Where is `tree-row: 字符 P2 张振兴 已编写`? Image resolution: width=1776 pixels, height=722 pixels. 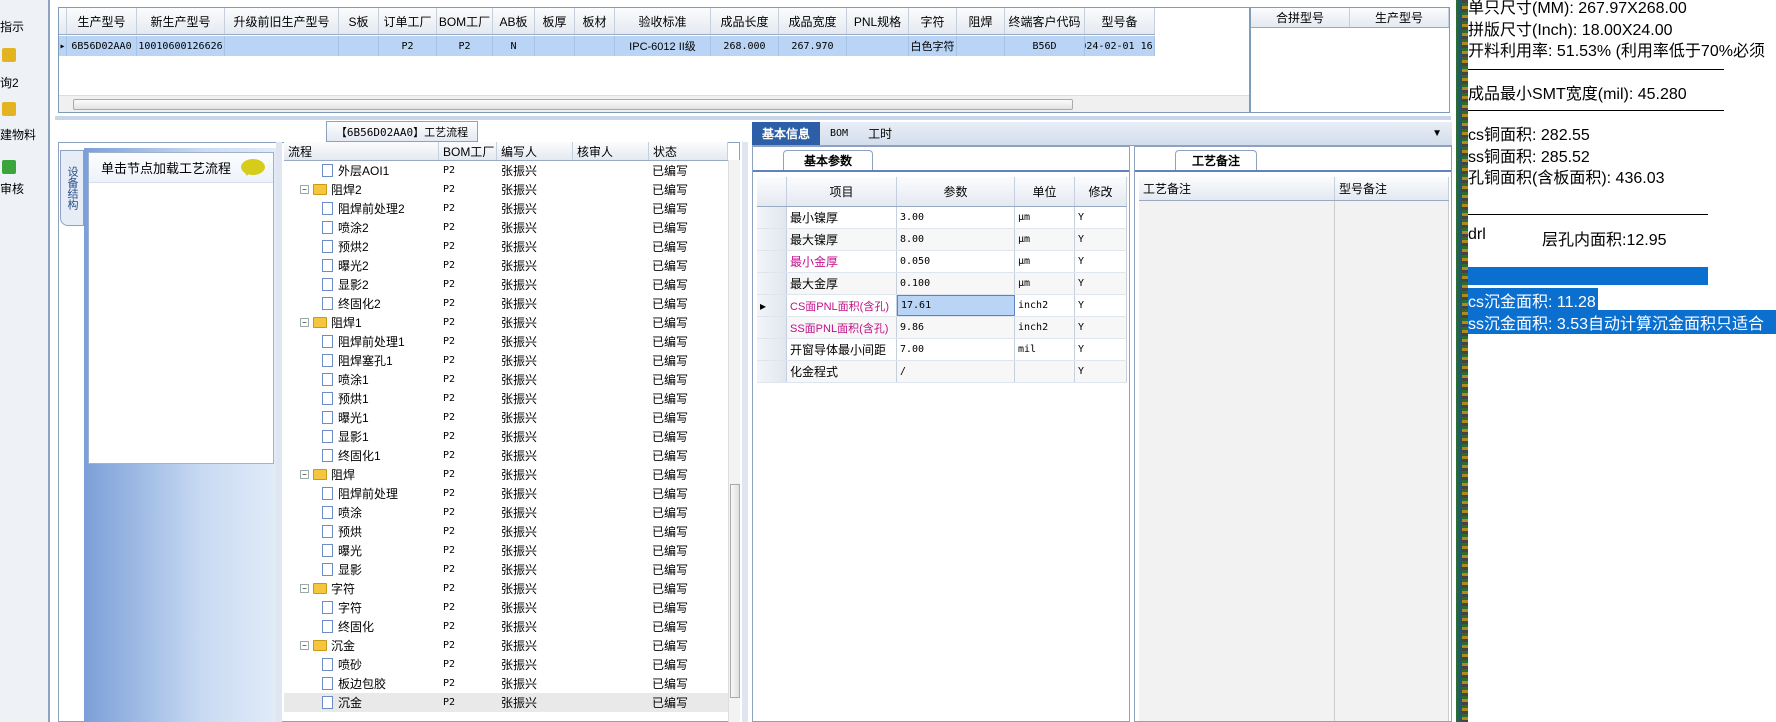 tree-row: 字符 P2 张振兴 已编写 is located at coordinates (506, 607).